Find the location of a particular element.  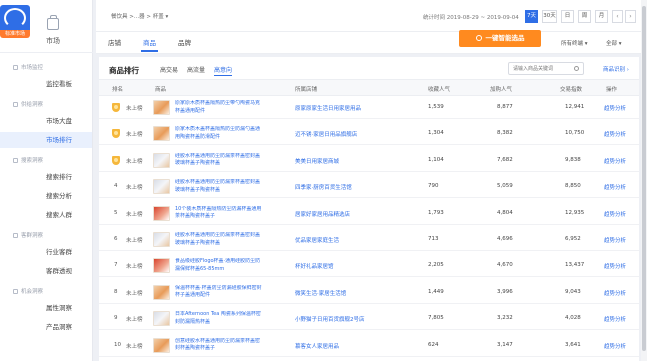

shop-name-link: 小野猫子日用百货旗舰2号店 is located at coordinates (330, 319).